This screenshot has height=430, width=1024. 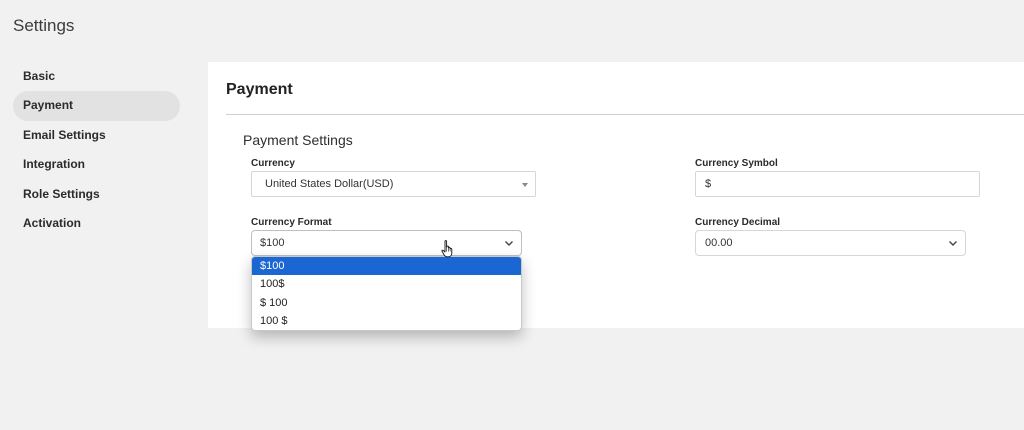 What do you see at coordinates (386, 284) in the screenshot?
I see `dropdown-option: 100$` at bounding box center [386, 284].